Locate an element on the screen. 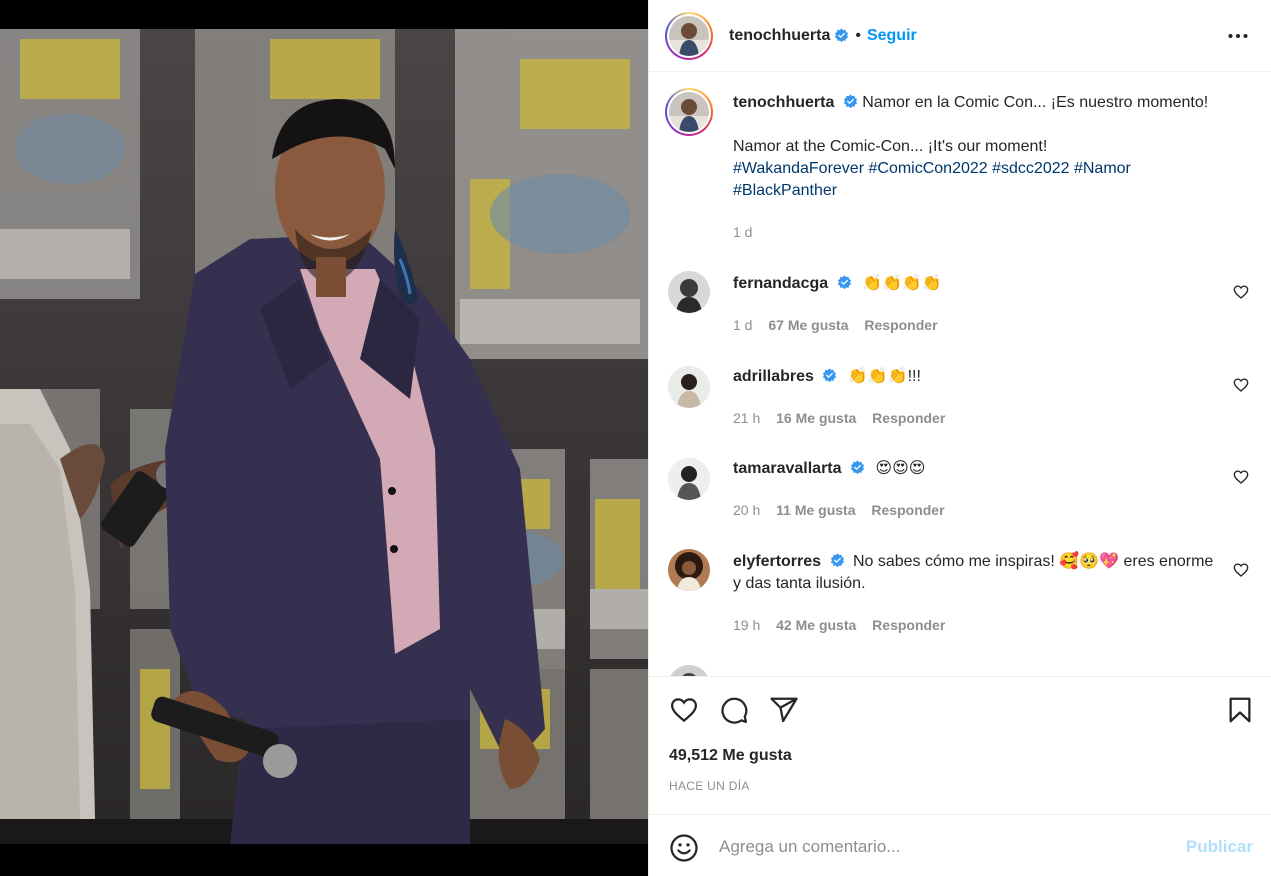 This screenshot has width=1271, height=876. comment-username: elyfertorres is located at coordinates (777, 561).